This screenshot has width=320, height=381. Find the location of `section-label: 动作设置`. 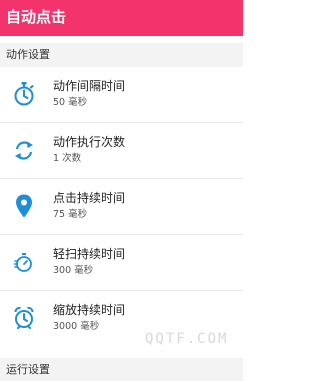

section-label: 动作设置 is located at coordinates (28, 54).